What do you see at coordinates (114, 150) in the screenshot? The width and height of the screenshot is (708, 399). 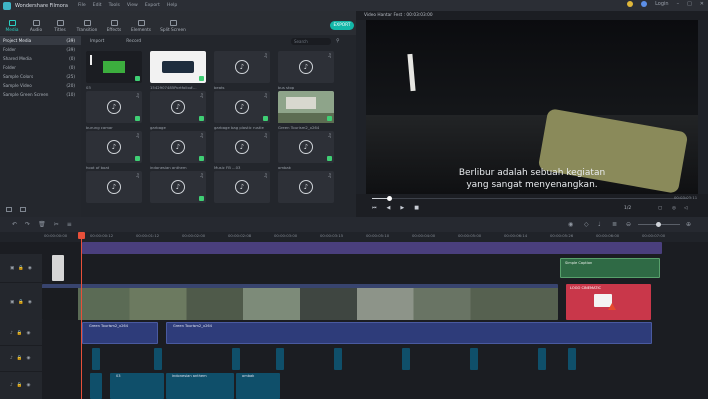 I see `media-item: ♪ ♫ hoot of boat` at bounding box center [114, 150].